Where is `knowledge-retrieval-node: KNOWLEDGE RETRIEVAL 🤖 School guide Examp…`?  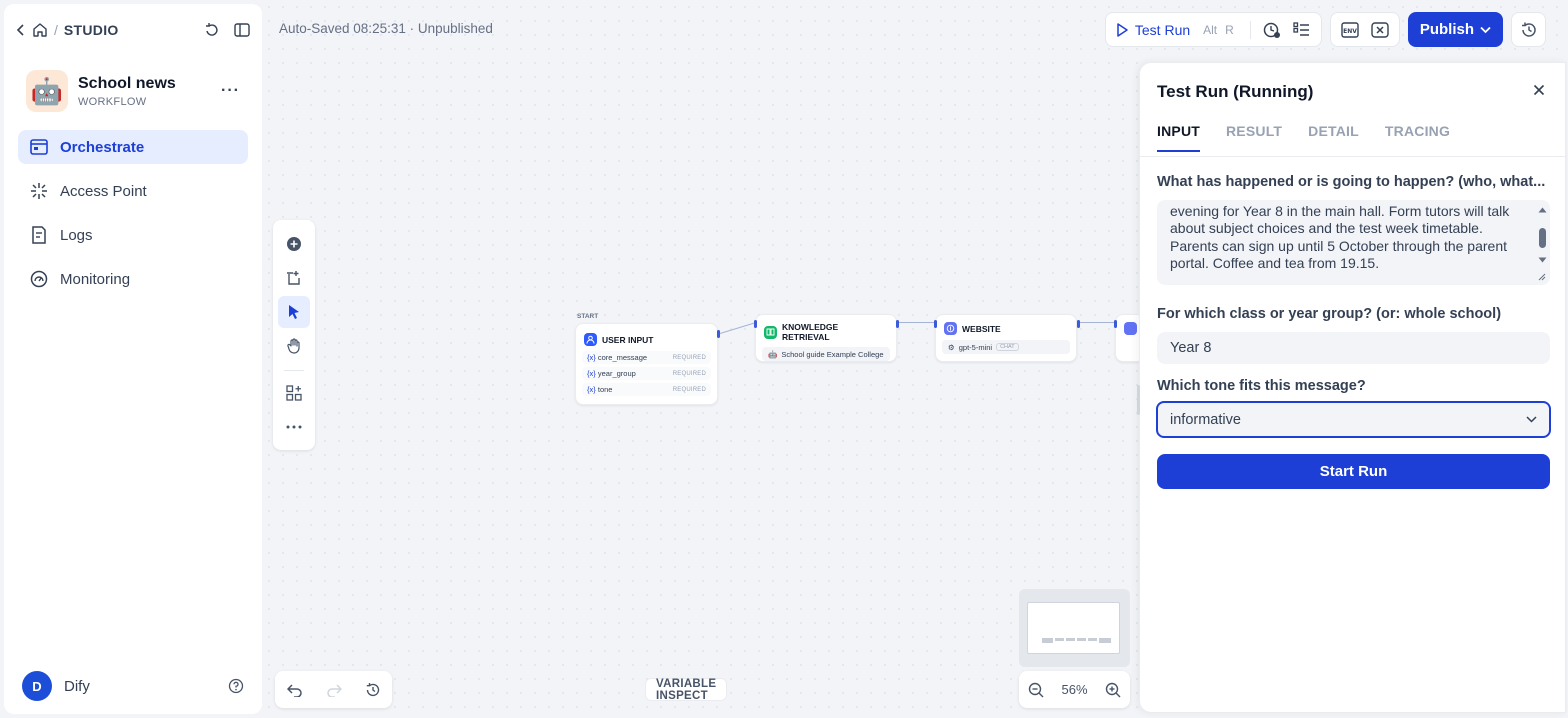
knowledge-retrieval-node: KNOWLEDGE RETRIEVAL 🤖 School guide Examp… is located at coordinates (826, 338).